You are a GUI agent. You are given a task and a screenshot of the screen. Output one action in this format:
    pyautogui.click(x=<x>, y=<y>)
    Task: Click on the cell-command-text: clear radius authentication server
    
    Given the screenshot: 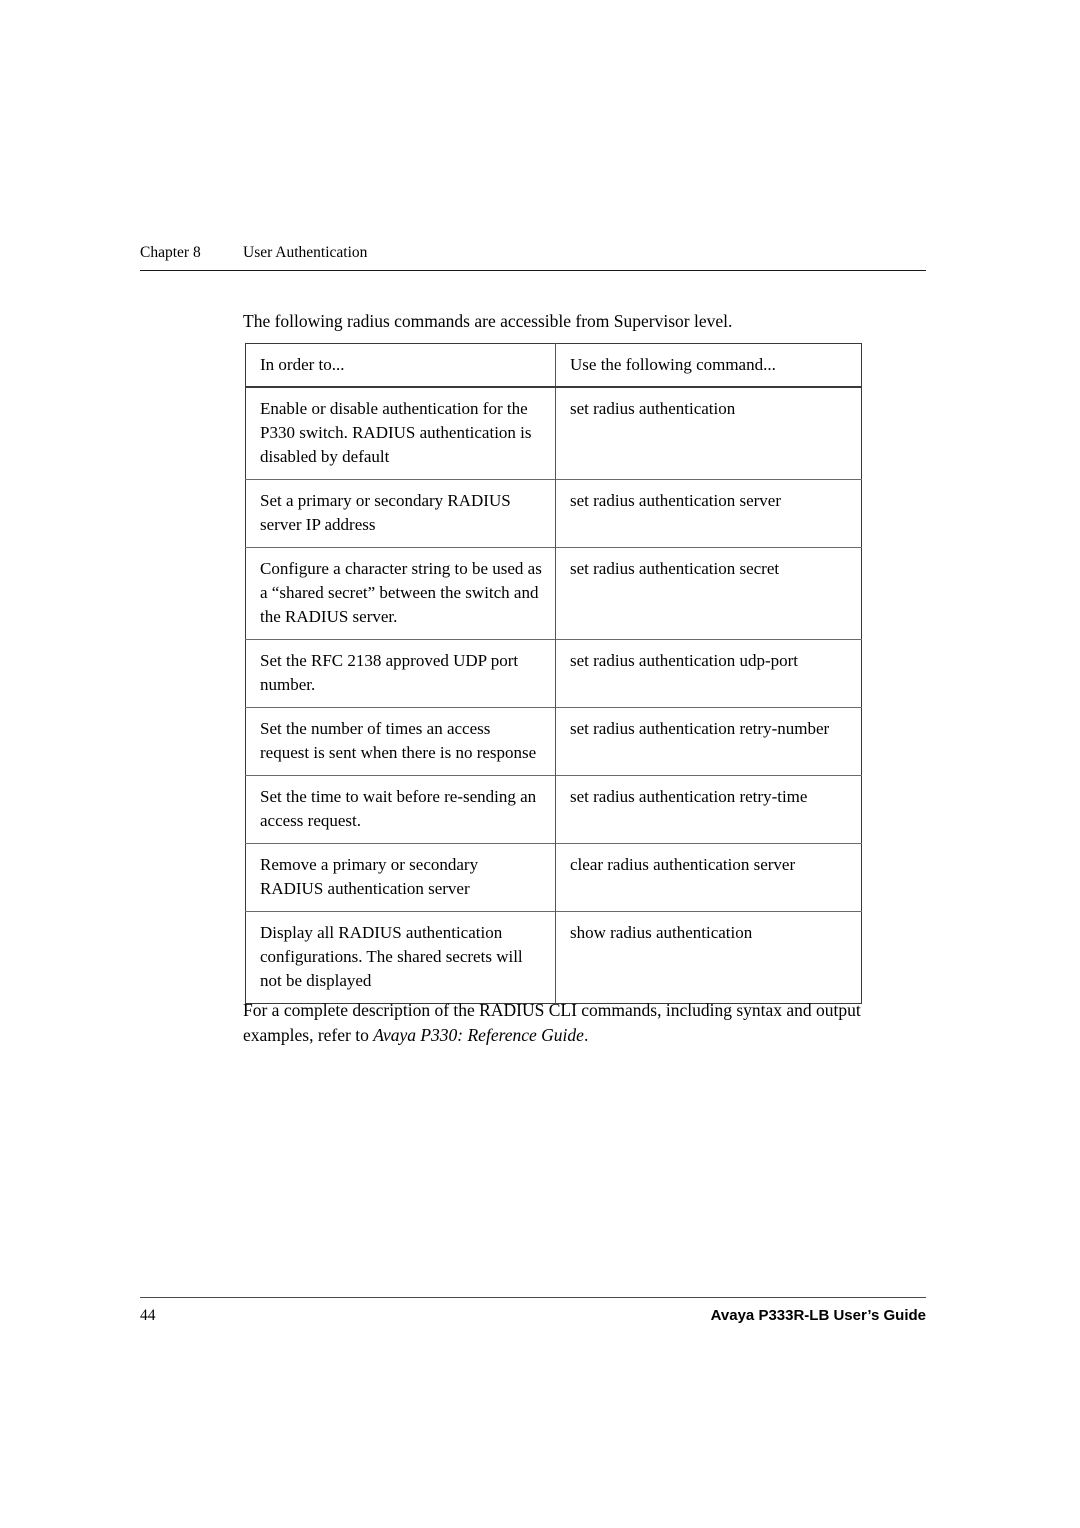 What is the action you would take?
    pyautogui.click(x=683, y=864)
    